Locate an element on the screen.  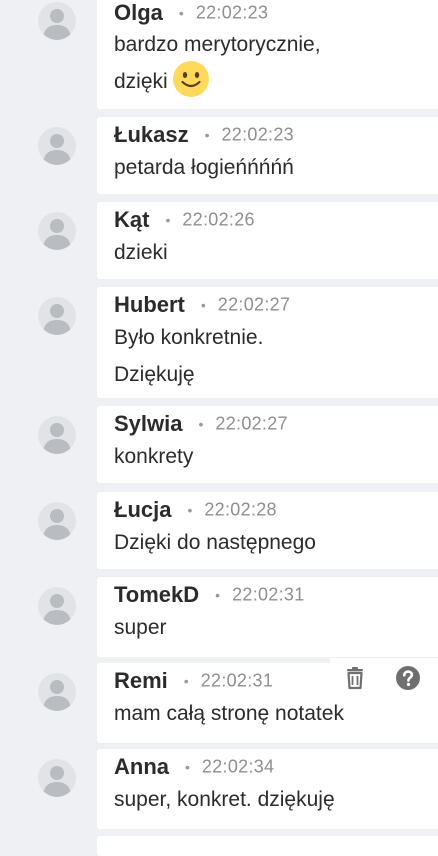
author-name: Hubert is located at coordinates (149, 304).